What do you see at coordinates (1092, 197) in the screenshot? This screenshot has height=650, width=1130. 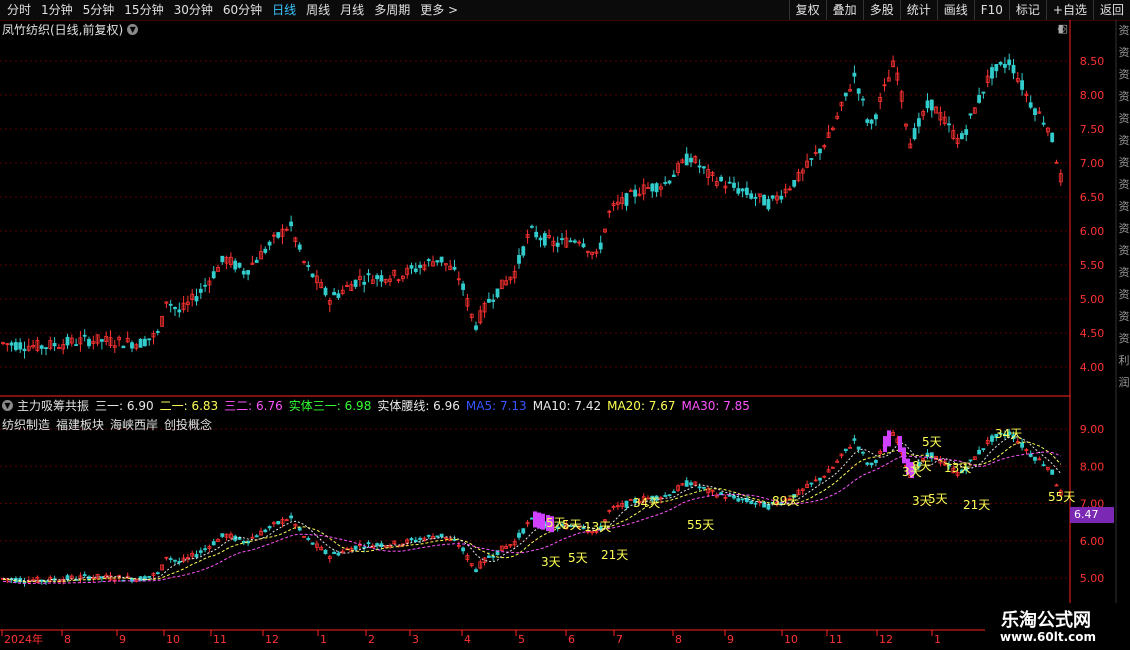 I see `price-axis-label: 6.50` at bounding box center [1092, 197].